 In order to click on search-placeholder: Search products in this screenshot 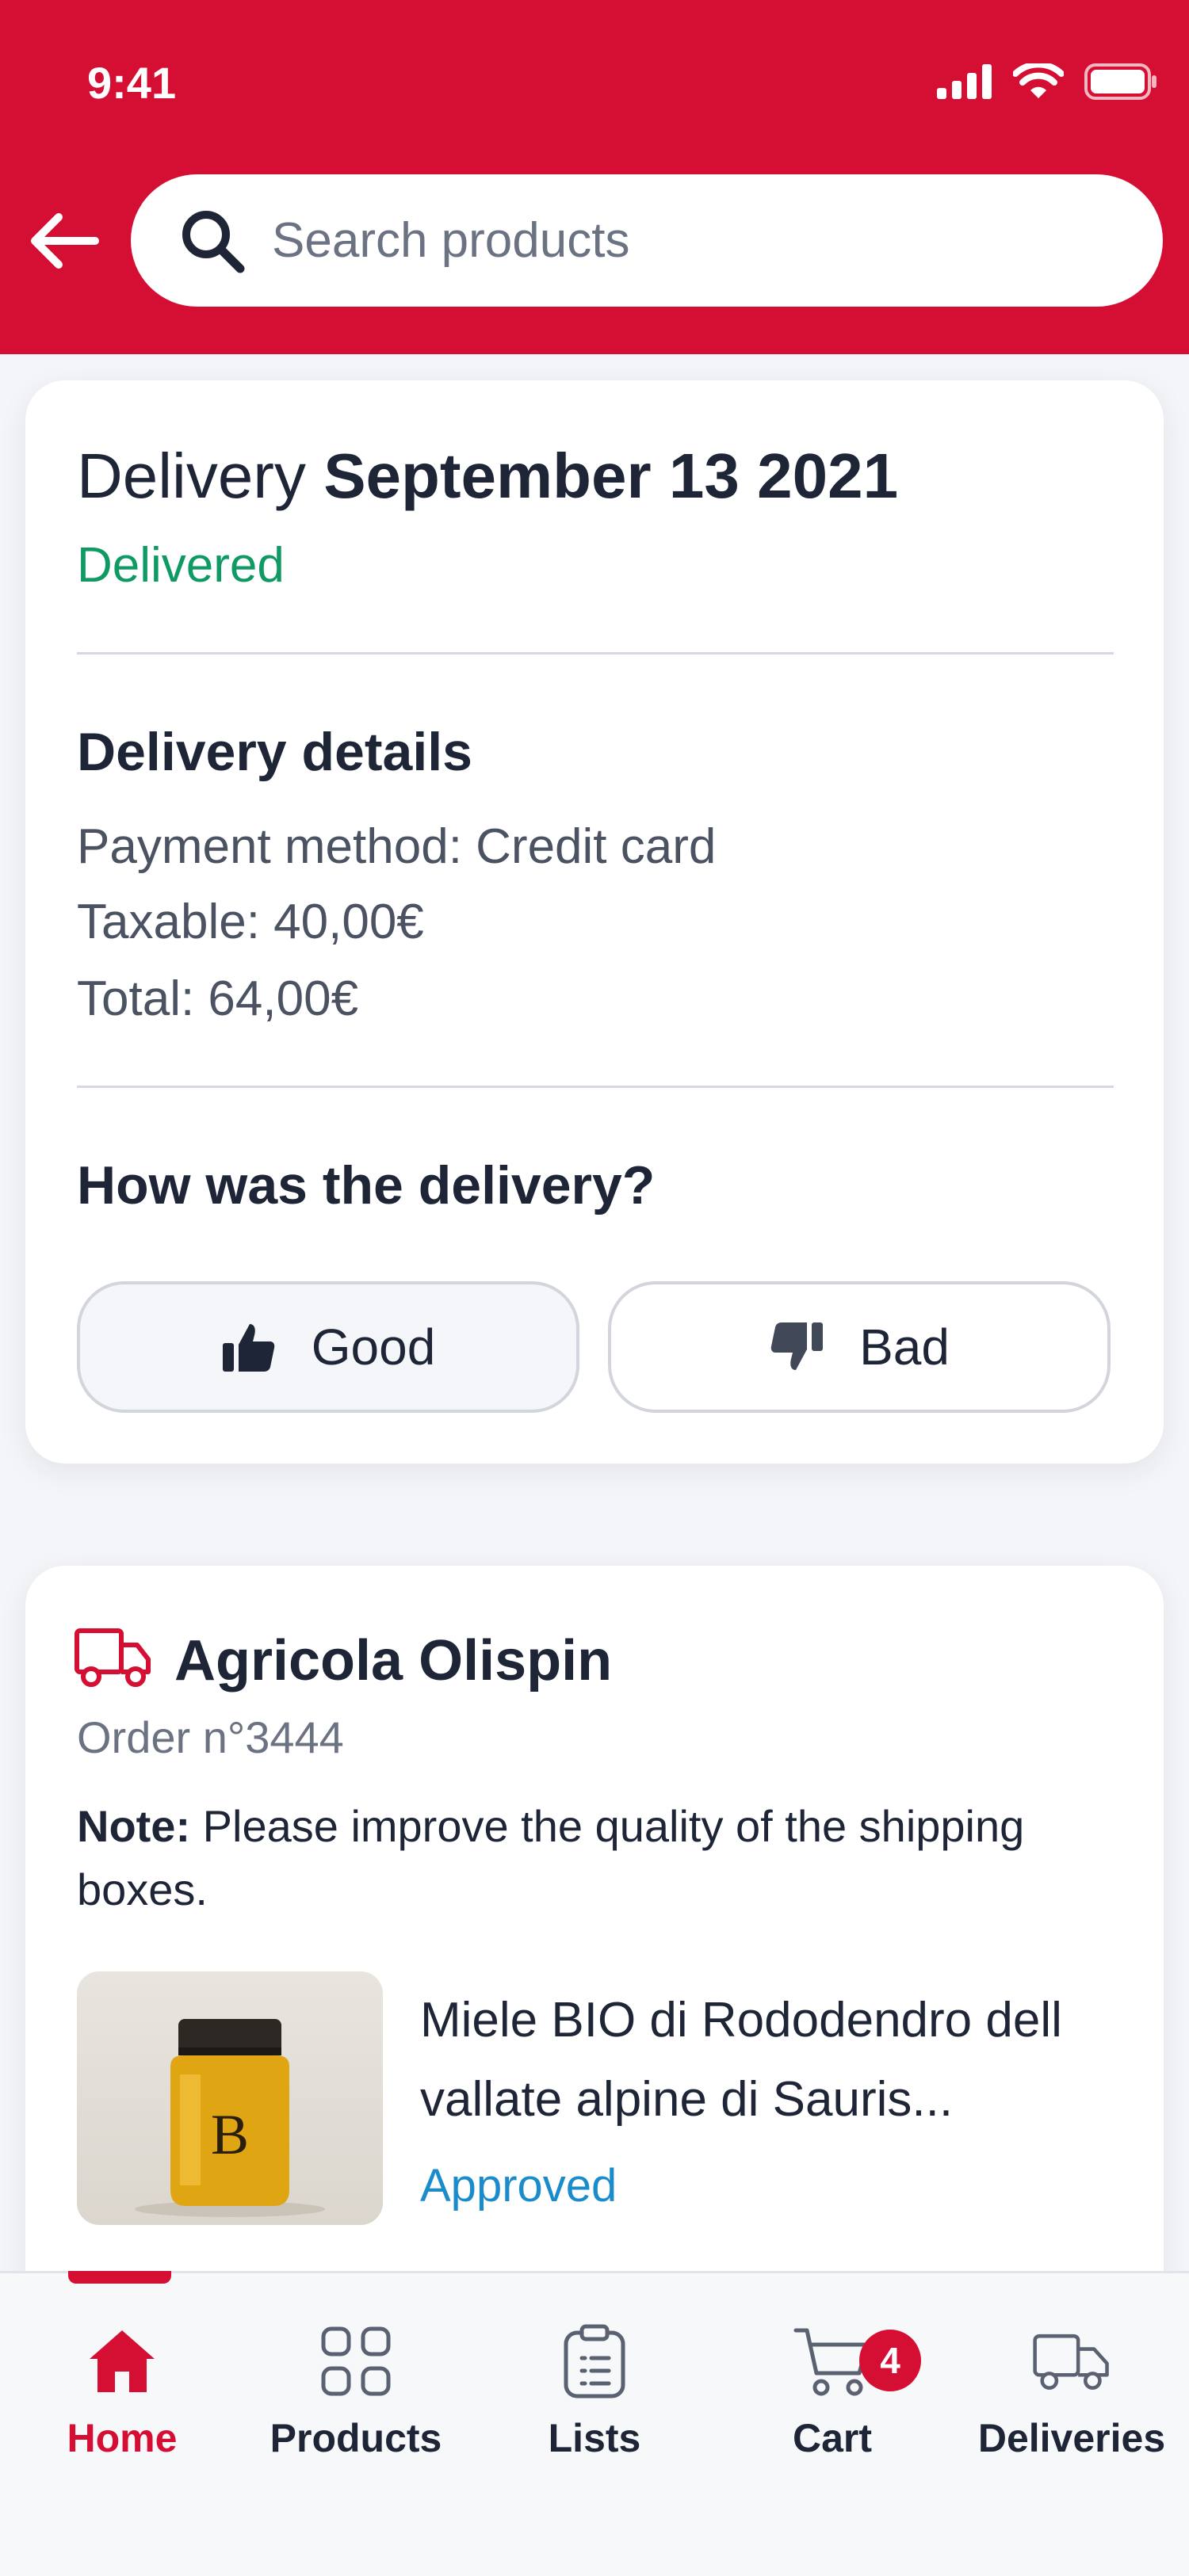, I will do `click(451, 240)`.